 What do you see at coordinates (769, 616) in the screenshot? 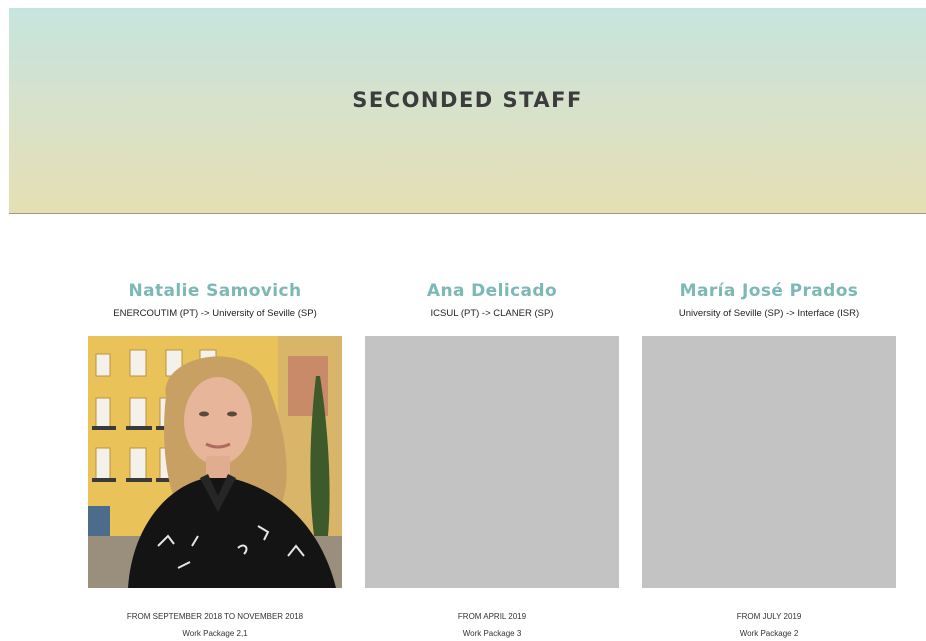
I see `staff-dates: FROM JULY 2019` at bounding box center [769, 616].